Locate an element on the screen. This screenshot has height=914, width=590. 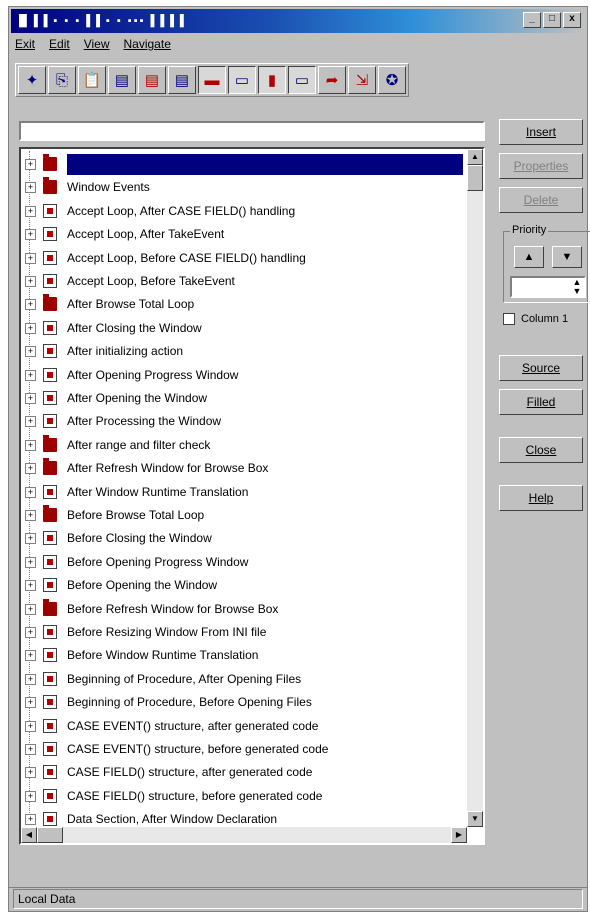
menu-view: View is located at coordinates (97, 47).